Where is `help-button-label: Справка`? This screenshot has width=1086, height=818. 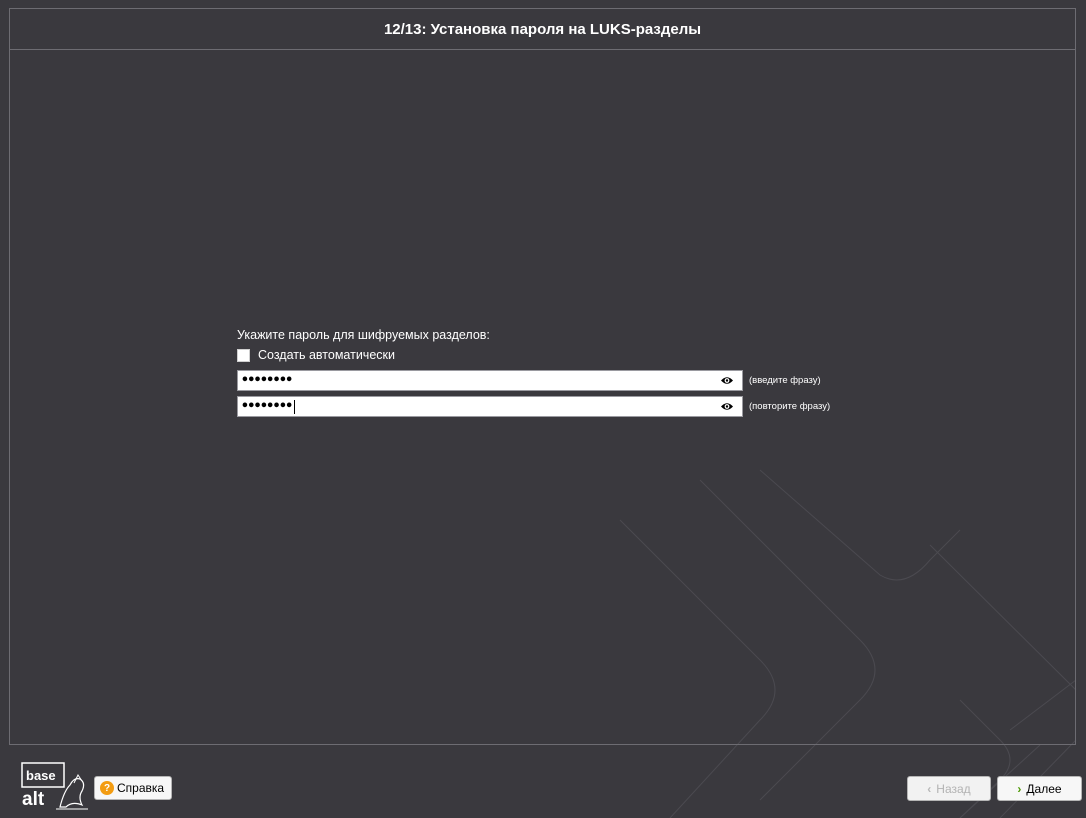 help-button-label: Справка is located at coordinates (141, 788).